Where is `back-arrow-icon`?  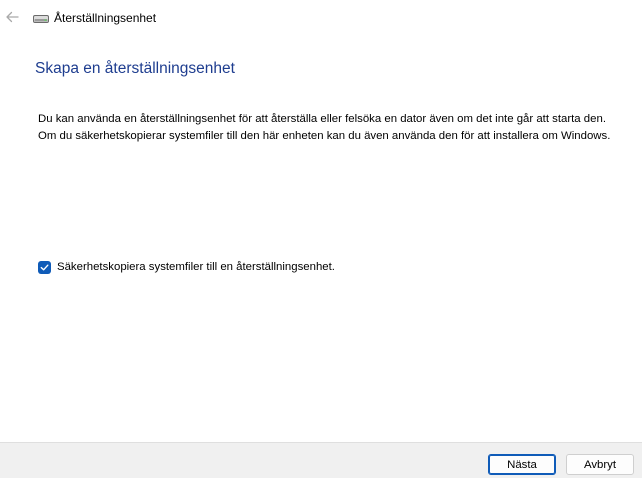
back-arrow-icon is located at coordinates (12, 17).